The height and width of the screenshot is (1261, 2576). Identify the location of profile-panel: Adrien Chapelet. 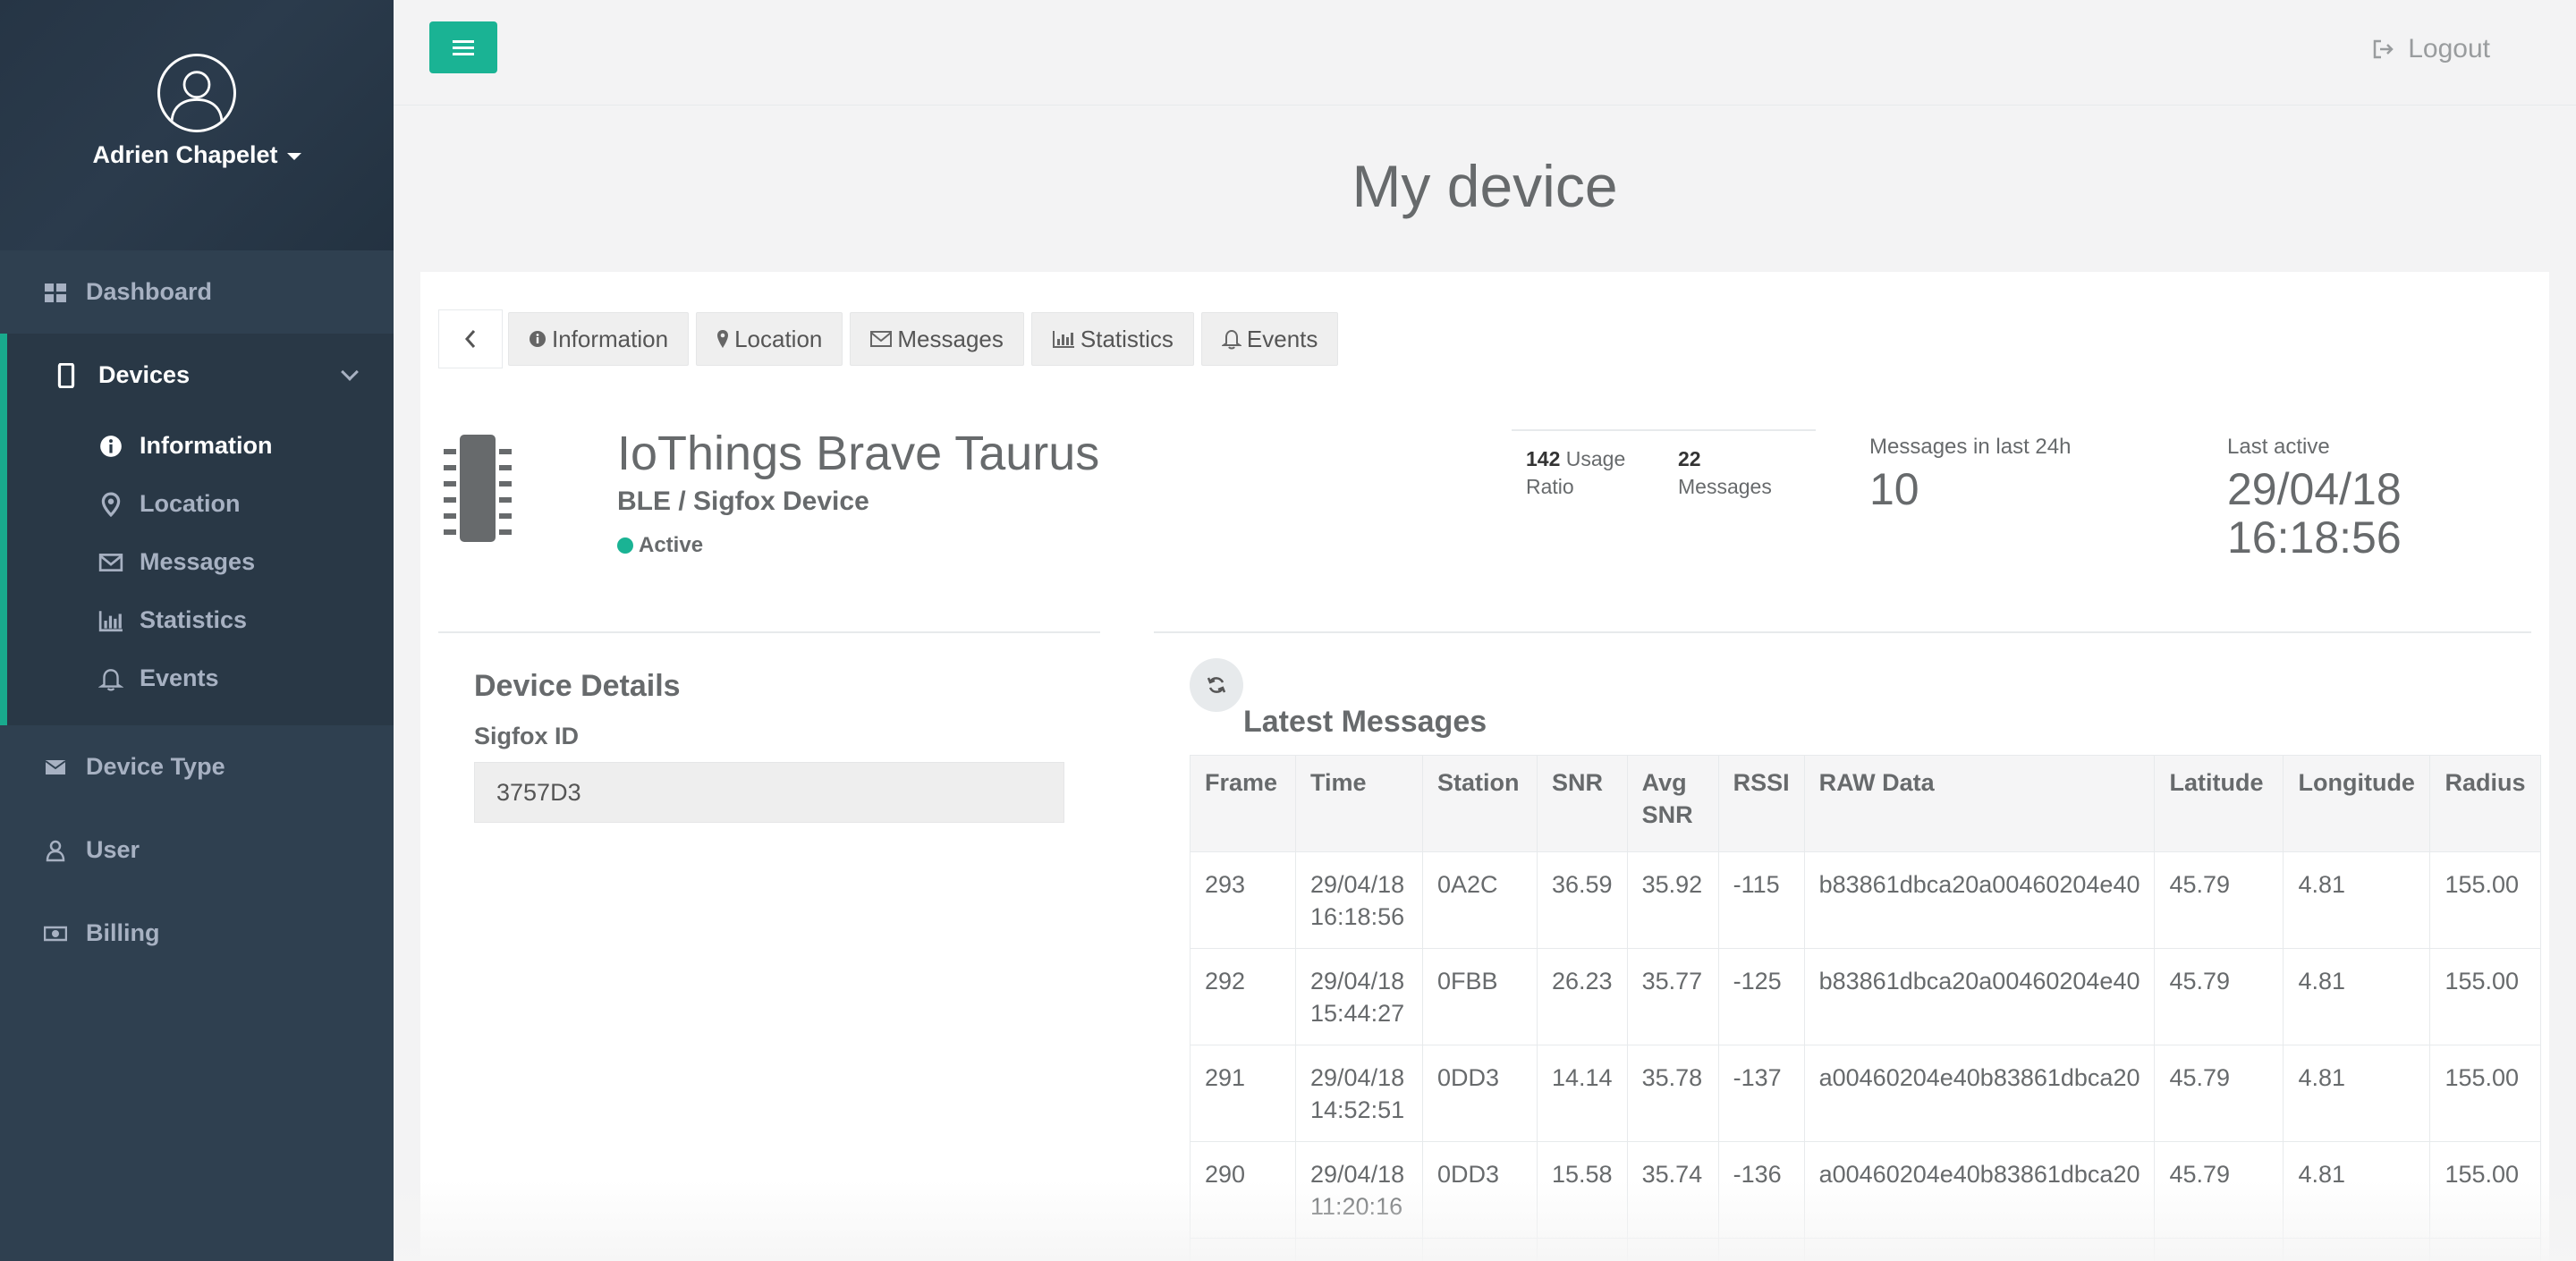
(197, 125).